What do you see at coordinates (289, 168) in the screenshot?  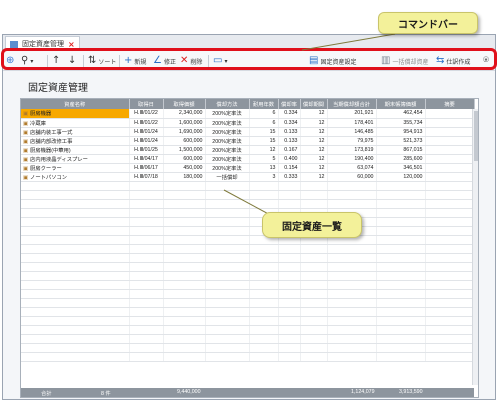 I see `table-cell: 0.154` at bounding box center [289, 168].